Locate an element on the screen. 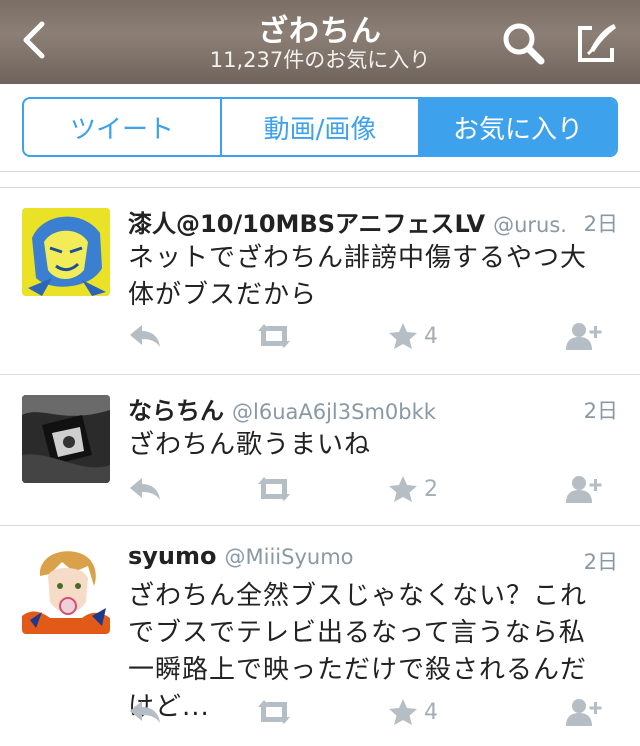 Image resolution: width=640 pixels, height=746 pixels. tweet-text: ざわちん歌うまいね is located at coordinates (250, 445).